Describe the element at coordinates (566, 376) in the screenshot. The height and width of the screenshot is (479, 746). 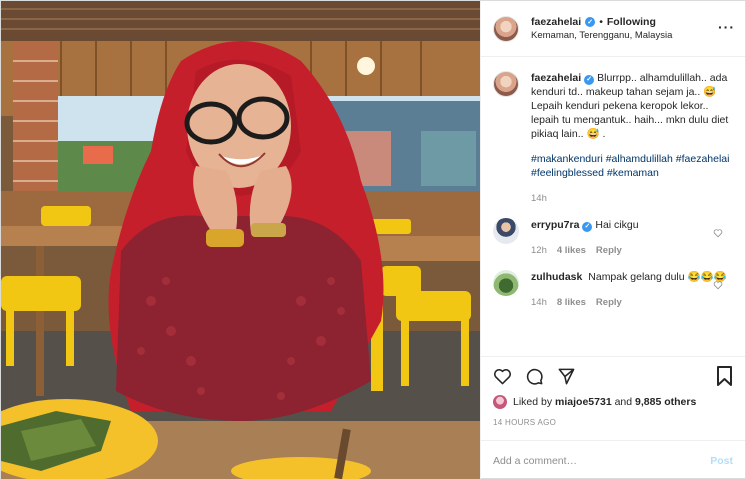
I see `share-send-icon` at that location.